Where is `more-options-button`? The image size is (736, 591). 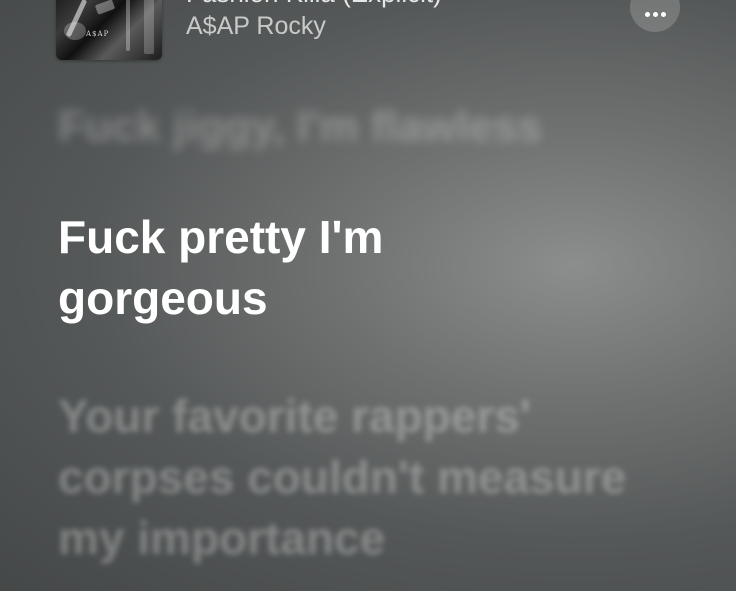
more-options-button is located at coordinates (655, 16).